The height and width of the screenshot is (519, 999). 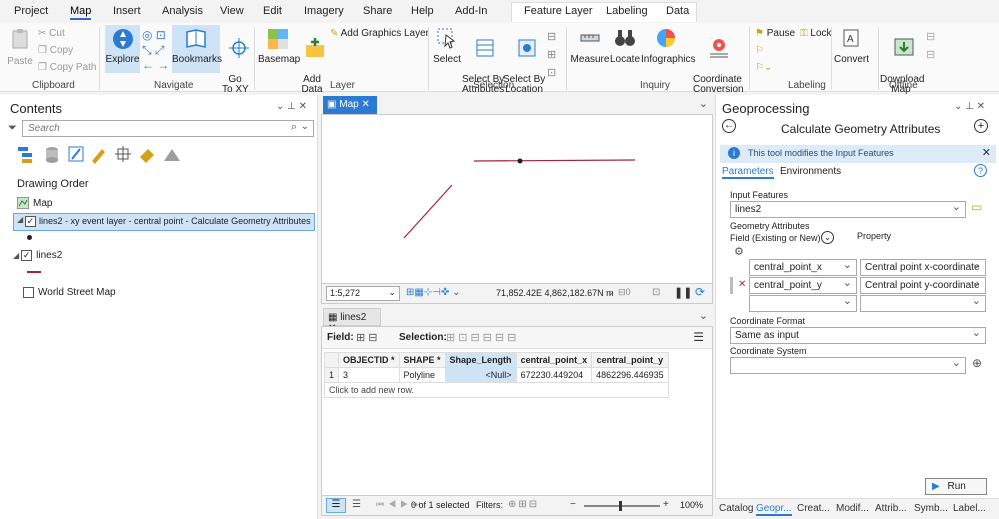 I want to click on tab-edit: Edit, so click(x=272, y=11).